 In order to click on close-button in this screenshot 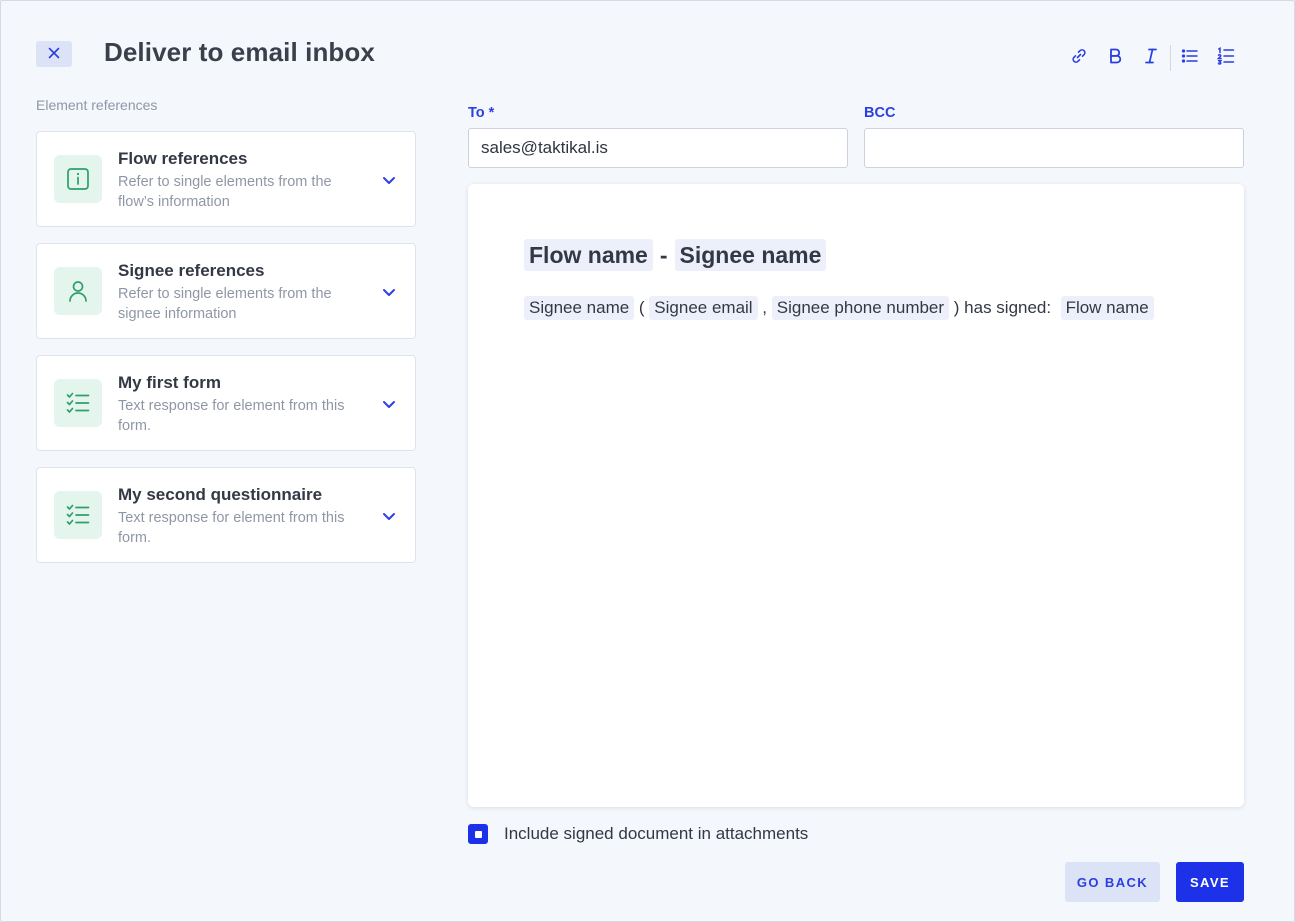, I will do `click(54, 54)`.